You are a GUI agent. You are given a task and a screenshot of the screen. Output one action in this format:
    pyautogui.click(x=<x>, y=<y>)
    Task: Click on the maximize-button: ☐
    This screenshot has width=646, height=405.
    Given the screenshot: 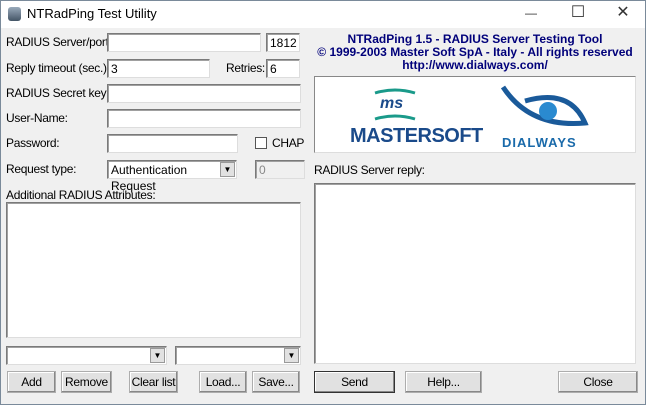 What is the action you would take?
    pyautogui.click(x=578, y=14)
    